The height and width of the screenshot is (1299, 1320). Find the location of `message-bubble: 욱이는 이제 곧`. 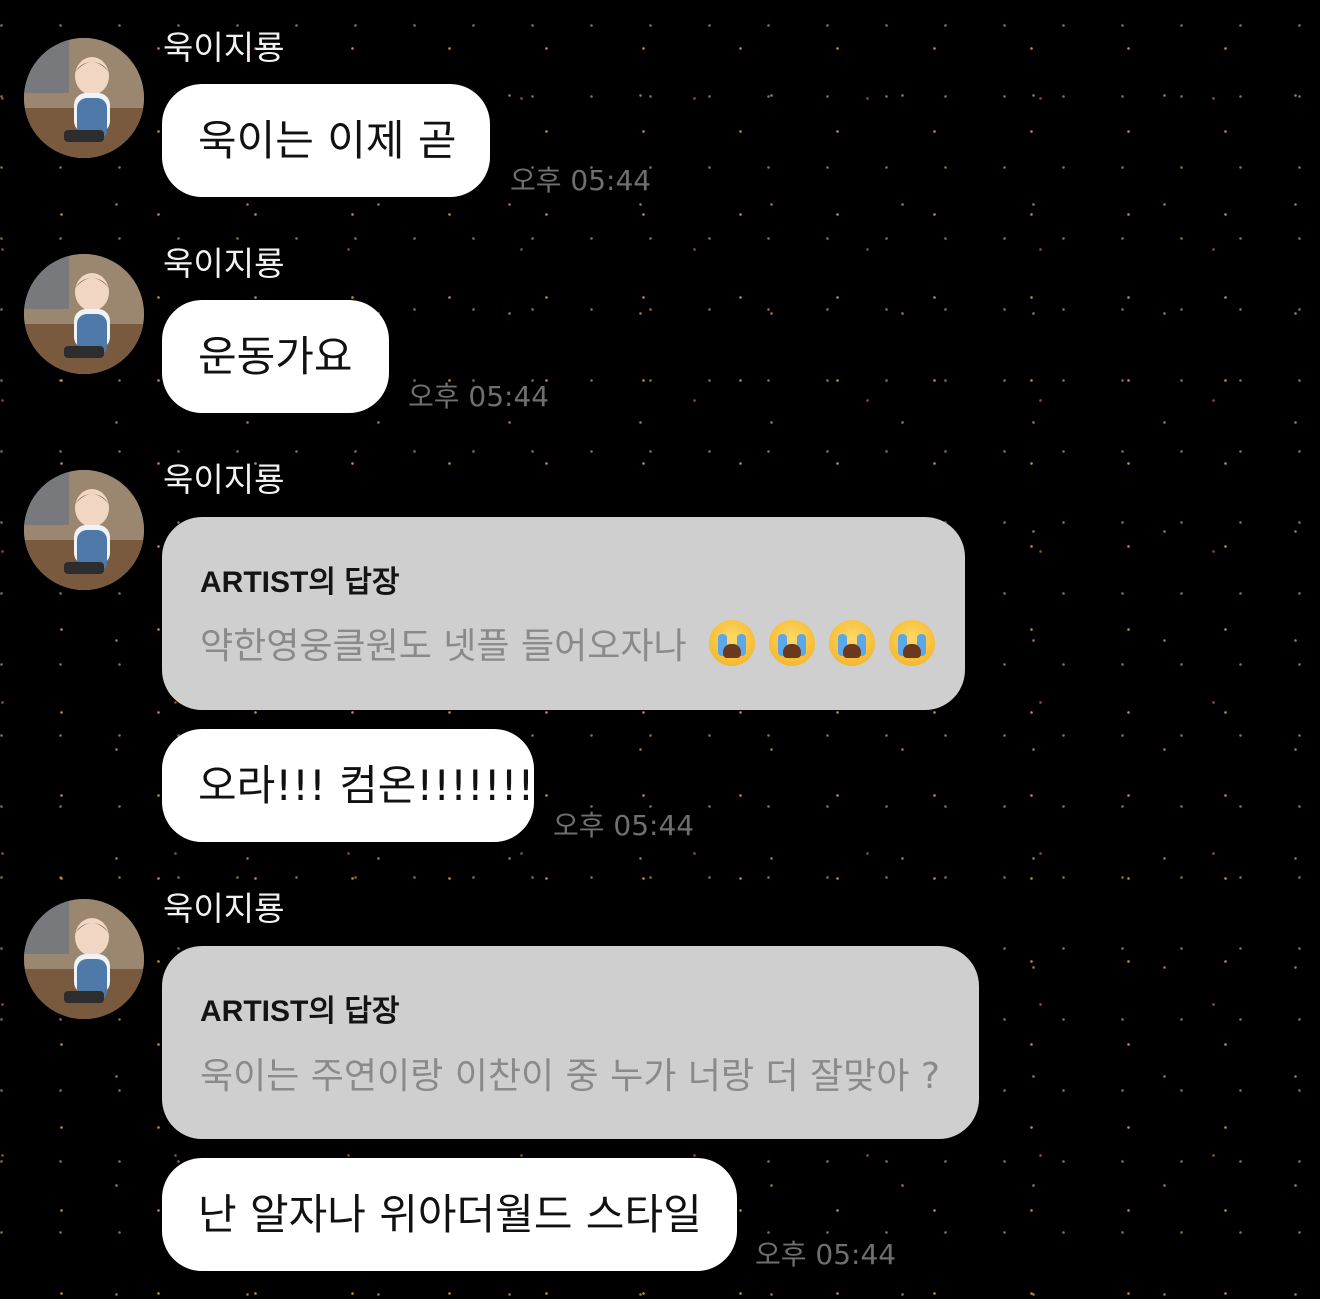

message-bubble: 욱이는 이제 곧 is located at coordinates (326, 140).